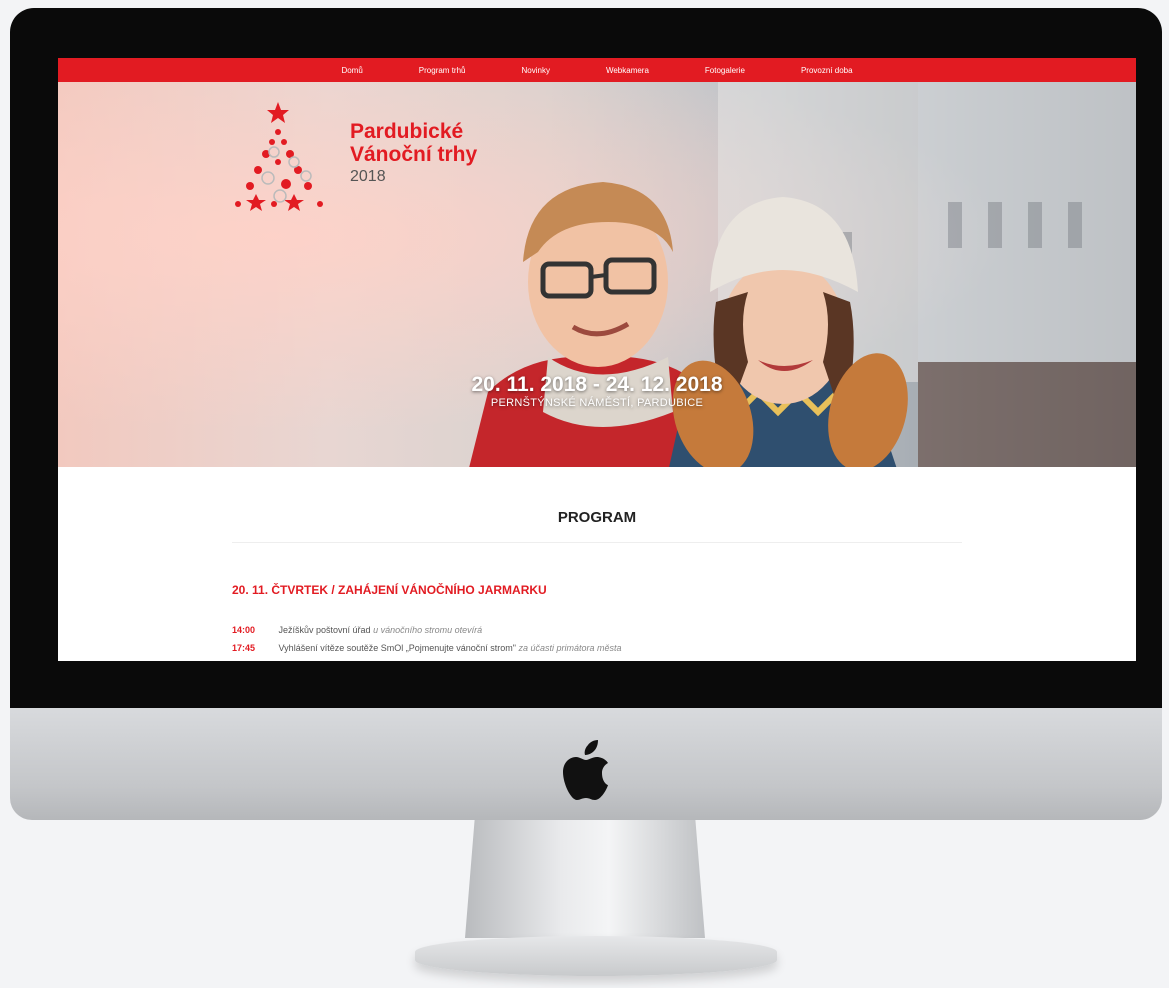 The height and width of the screenshot is (988, 1169). I want to click on nav-item-program: Program trhů, so click(442, 70).